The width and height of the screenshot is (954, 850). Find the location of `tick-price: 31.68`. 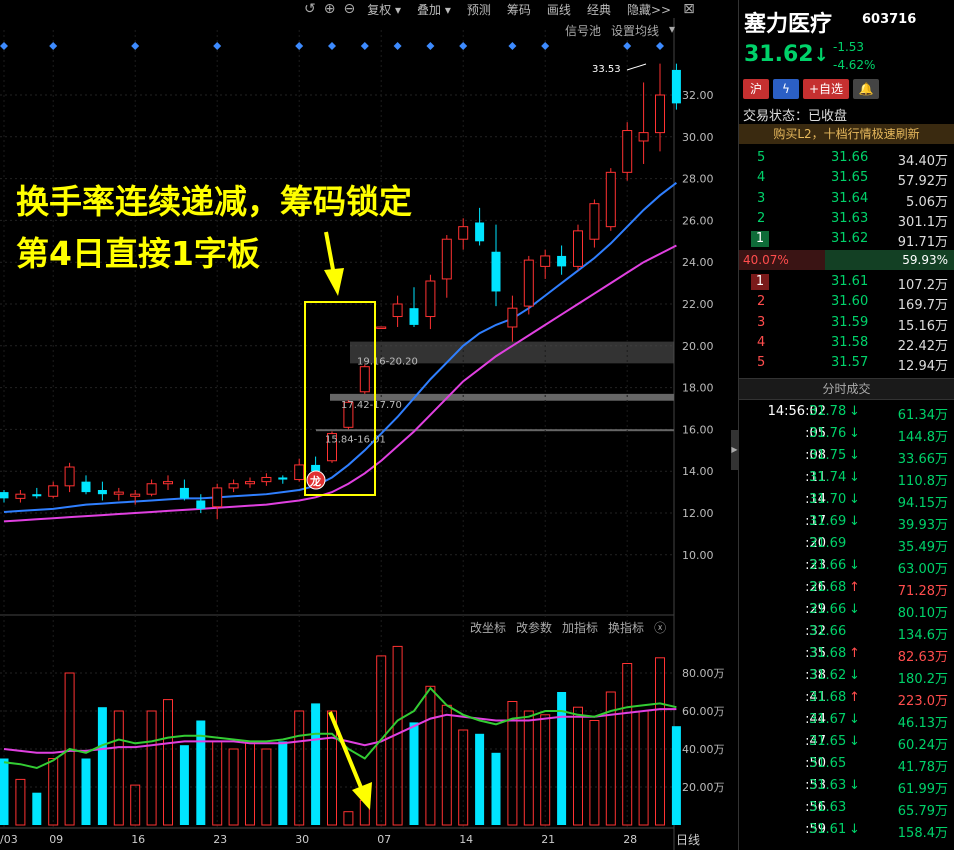

tick-price: 31.68 is located at coordinates (828, 587).